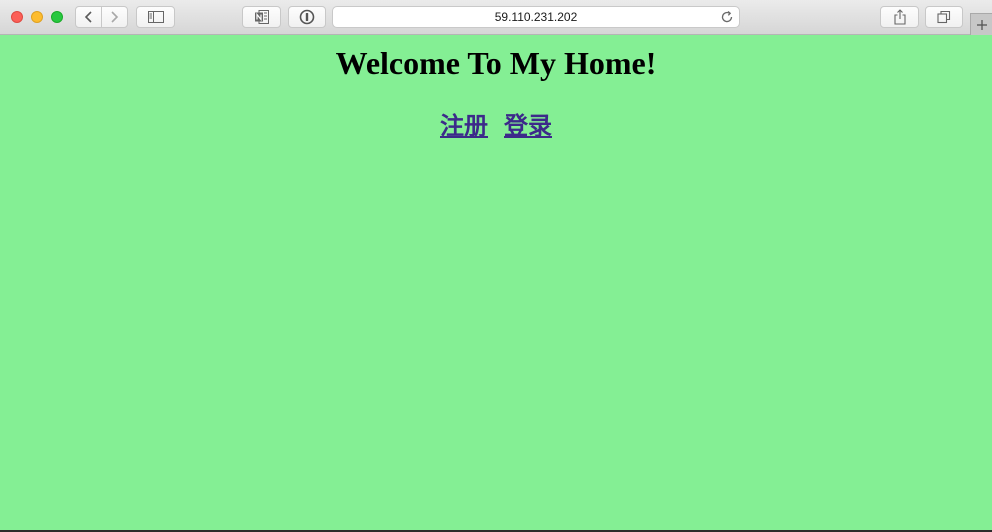 The image size is (992, 532). I want to click on minimize-window-button, so click(37, 17).